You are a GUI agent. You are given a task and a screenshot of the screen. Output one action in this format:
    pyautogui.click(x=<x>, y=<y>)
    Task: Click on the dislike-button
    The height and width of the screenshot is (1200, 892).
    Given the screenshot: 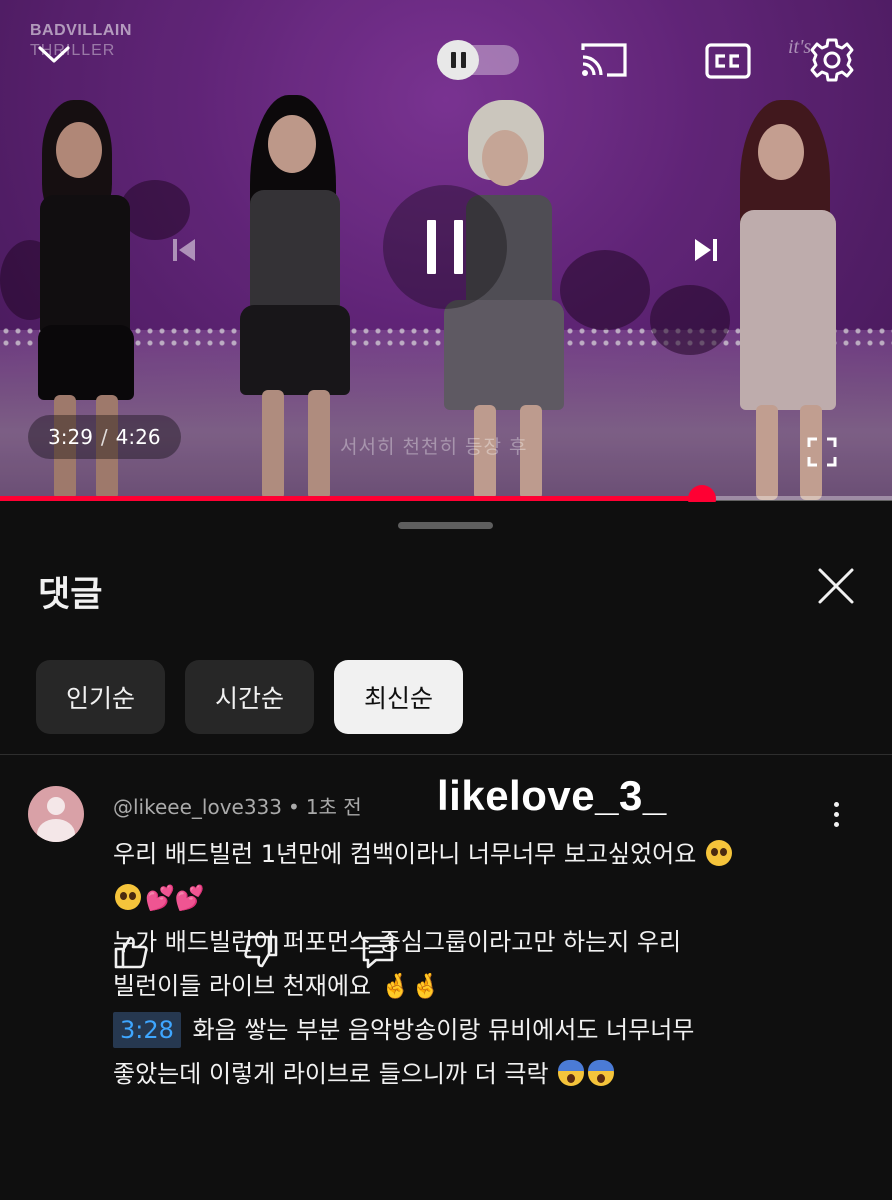 What is the action you would take?
    pyautogui.click(x=261, y=952)
    